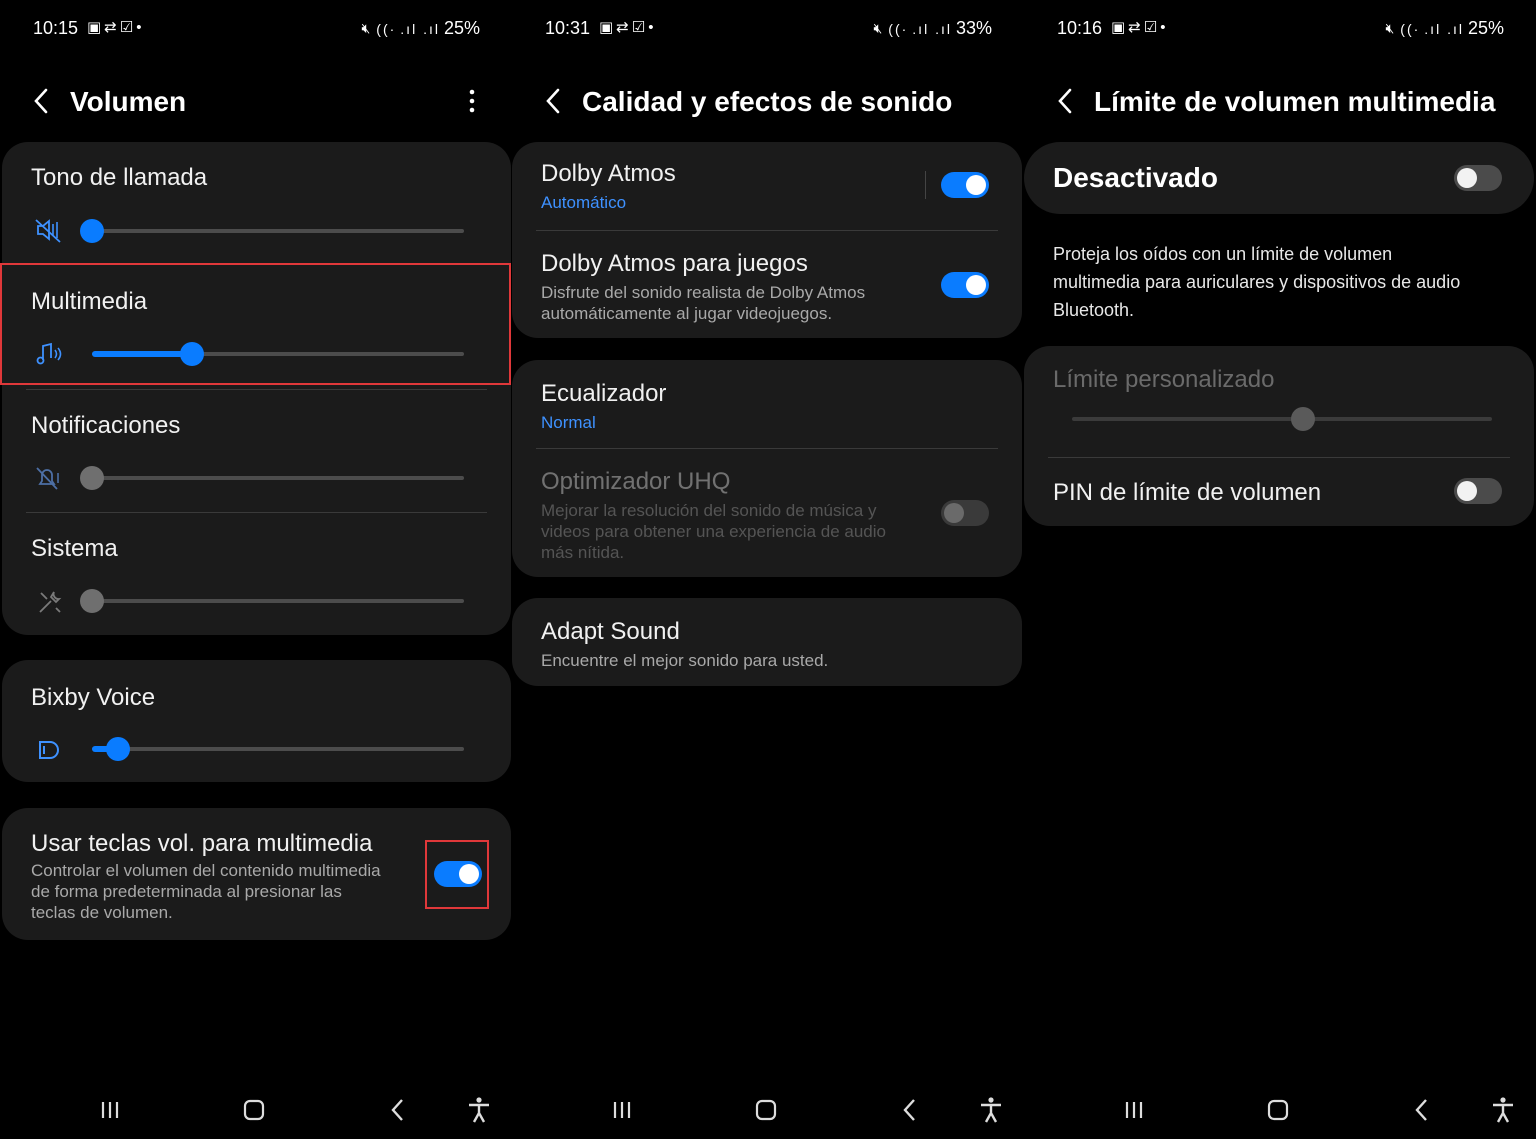  Describe the element at coordinates (687, 313) in the screenshot. I see `description-line: automáticamente al jugar videojuegos.` at that location.